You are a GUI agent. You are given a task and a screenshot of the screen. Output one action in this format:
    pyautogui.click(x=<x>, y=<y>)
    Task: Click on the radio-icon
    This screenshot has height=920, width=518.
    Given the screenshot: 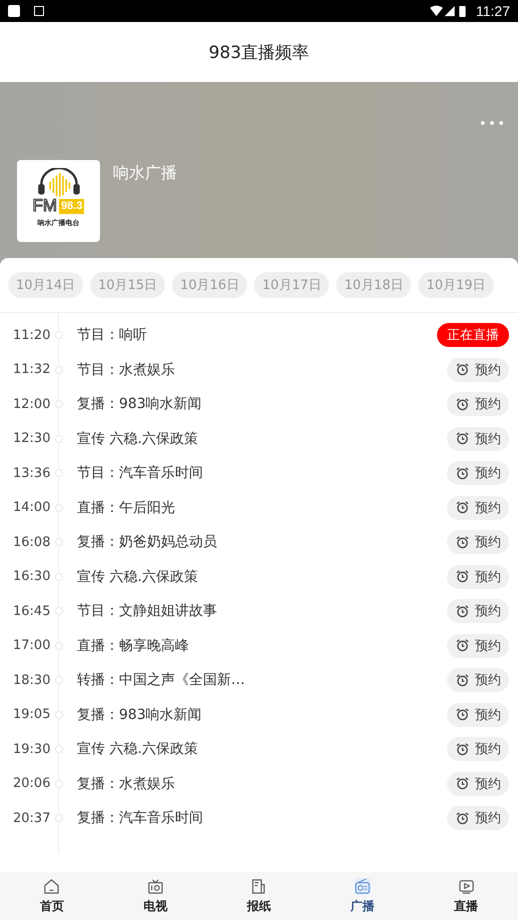 What is the action you would take?
    pyautogui.click(x=363, y=886)
    